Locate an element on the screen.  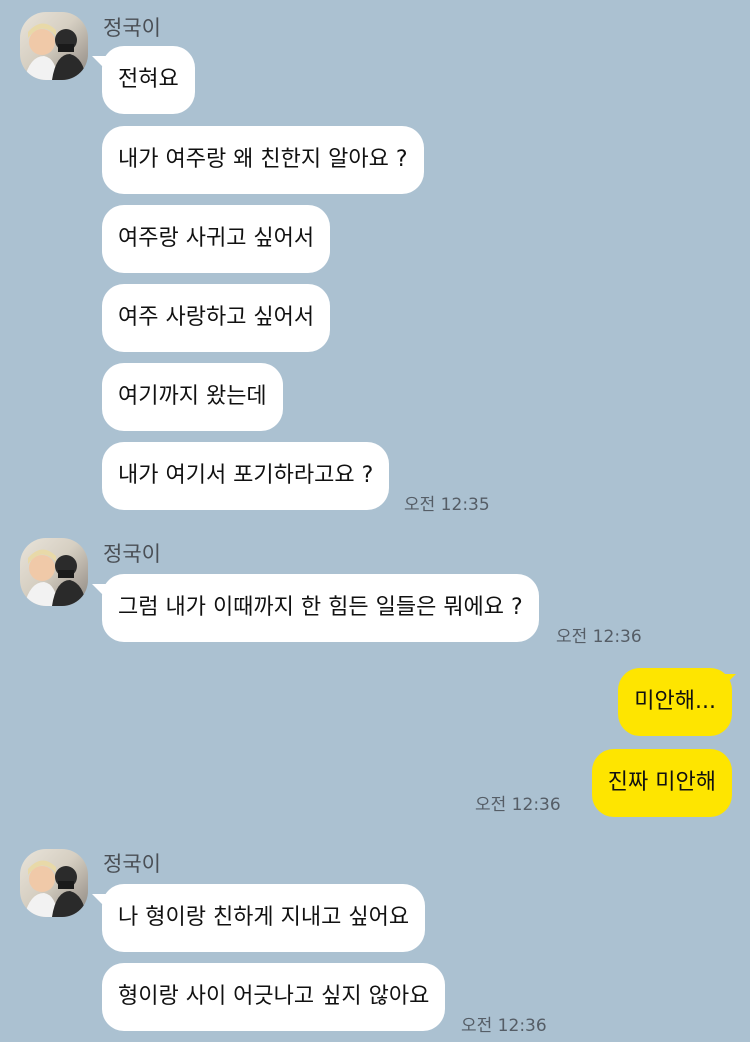
message-bubble: 형이랑 사이 어긋나고 싶지 않아요 is located at coordinates (274, 997).